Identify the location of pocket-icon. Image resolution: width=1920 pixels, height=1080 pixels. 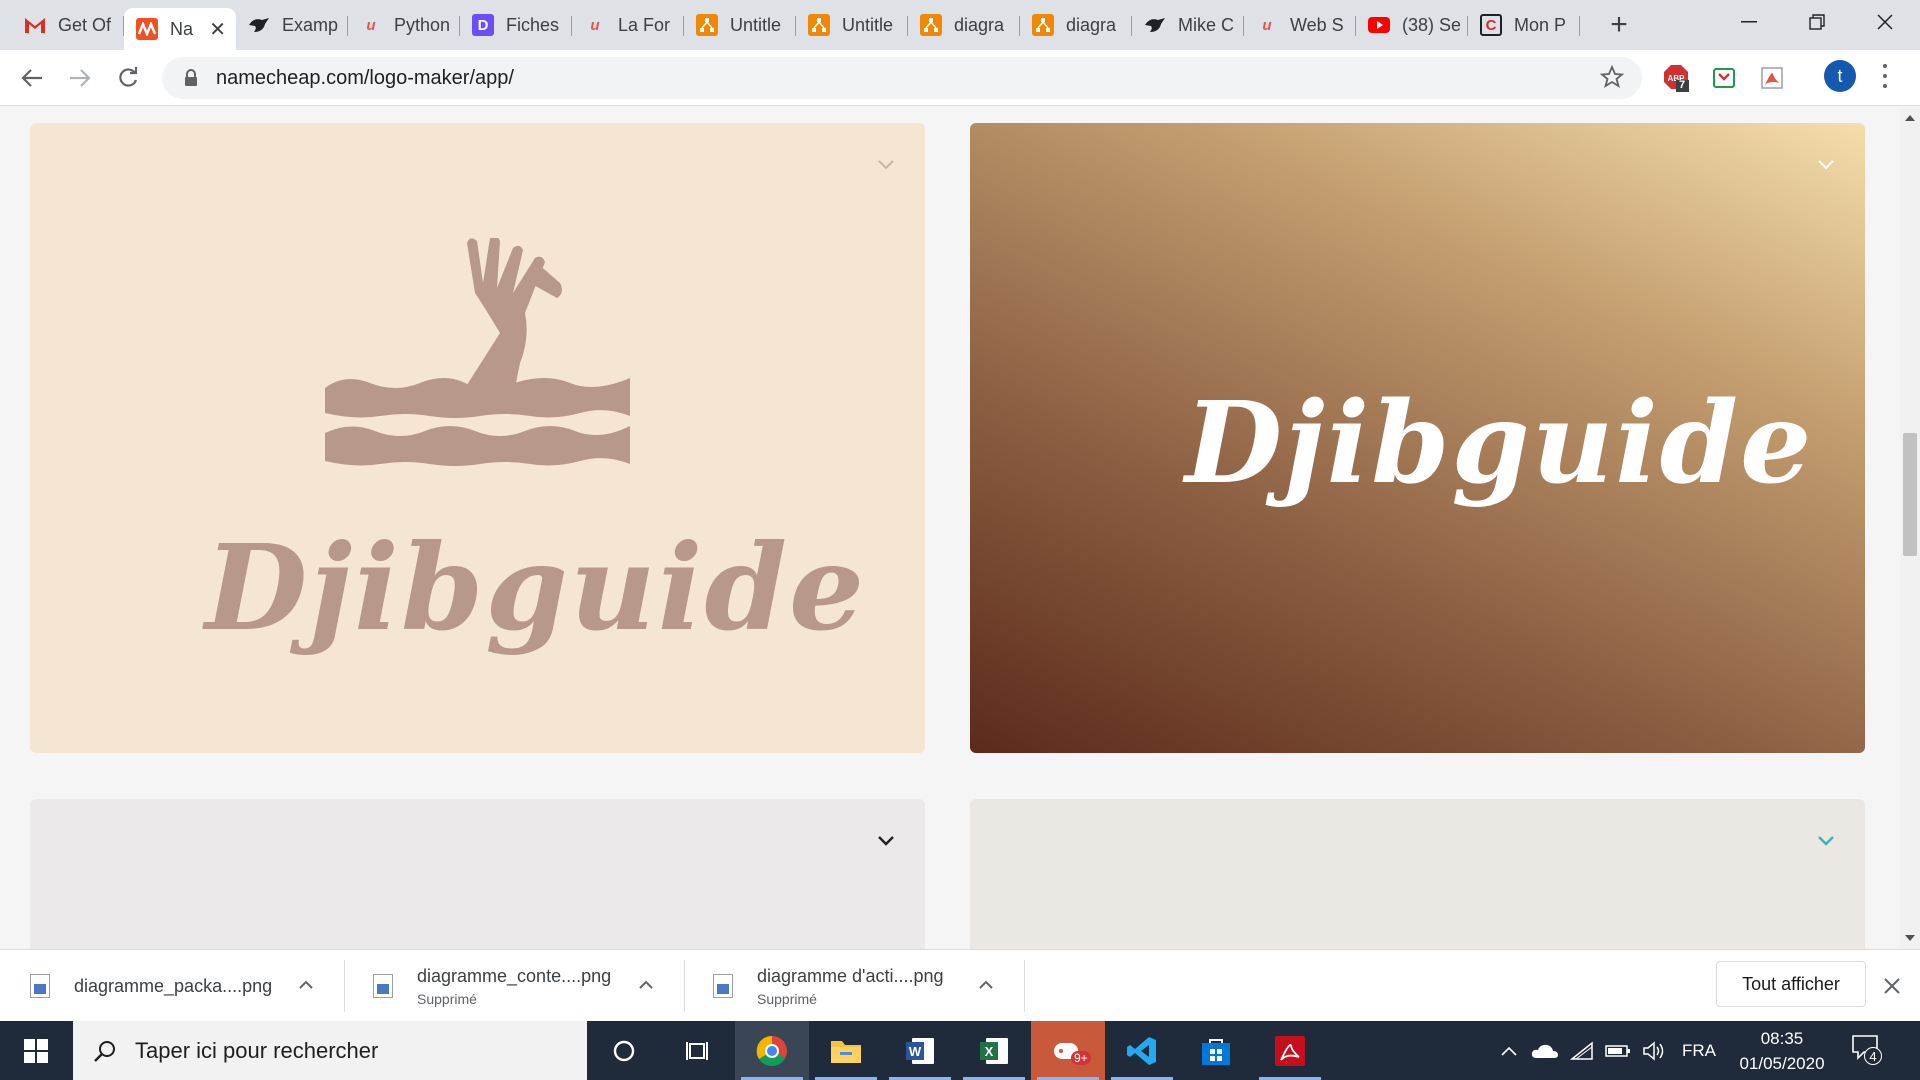
(1724, 78).